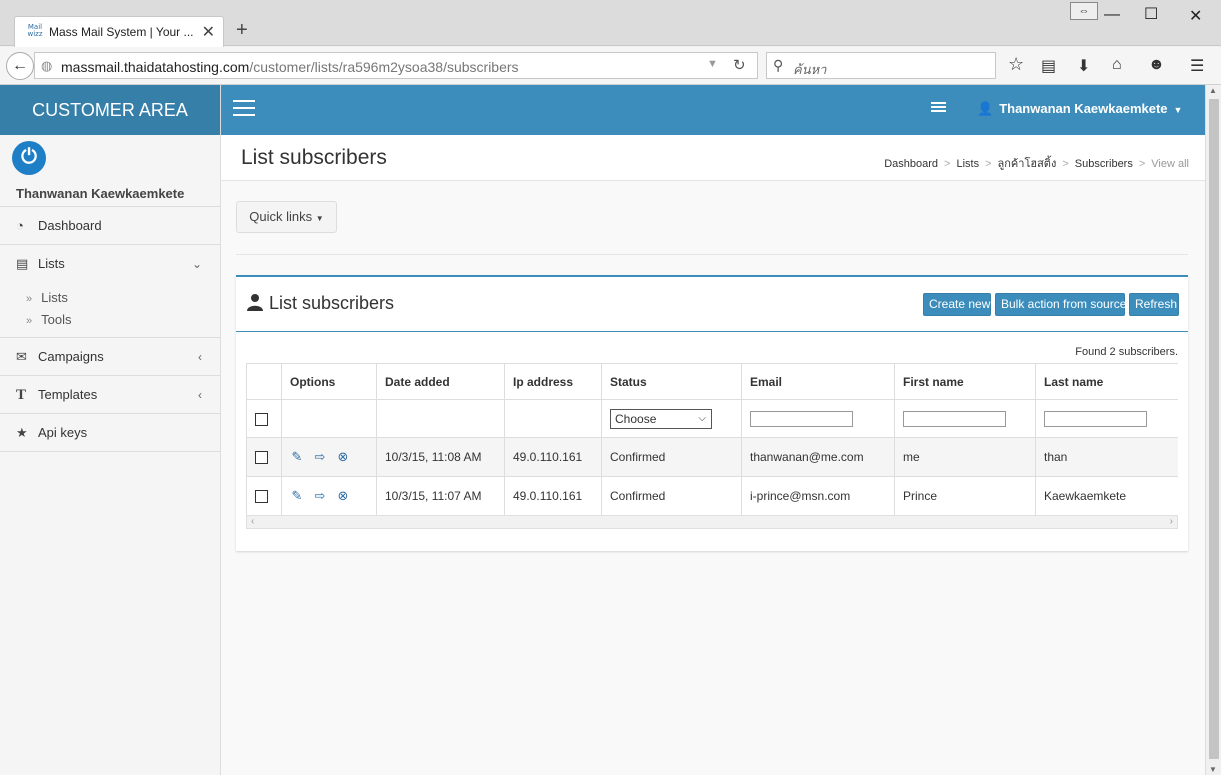 The width and height of the screenshot is (1221, 775). I want to click on double-chevron-icon: », so click(29, 299).